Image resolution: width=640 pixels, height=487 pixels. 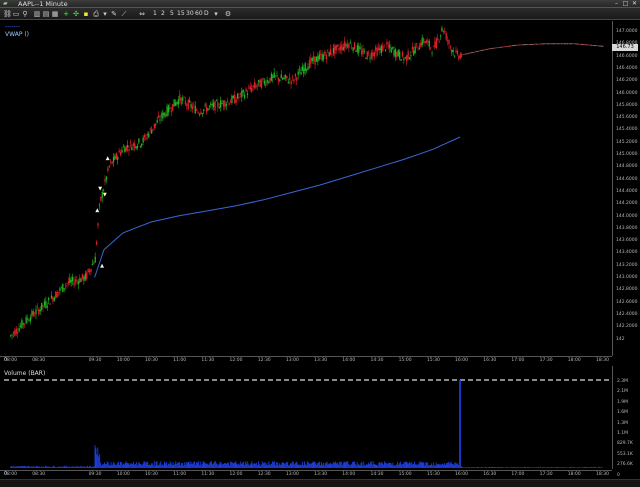 What do you see at coordinates (602, 360) in the screenshot?
I see `time-tick: 18:30` at bounding box center [602, 360].